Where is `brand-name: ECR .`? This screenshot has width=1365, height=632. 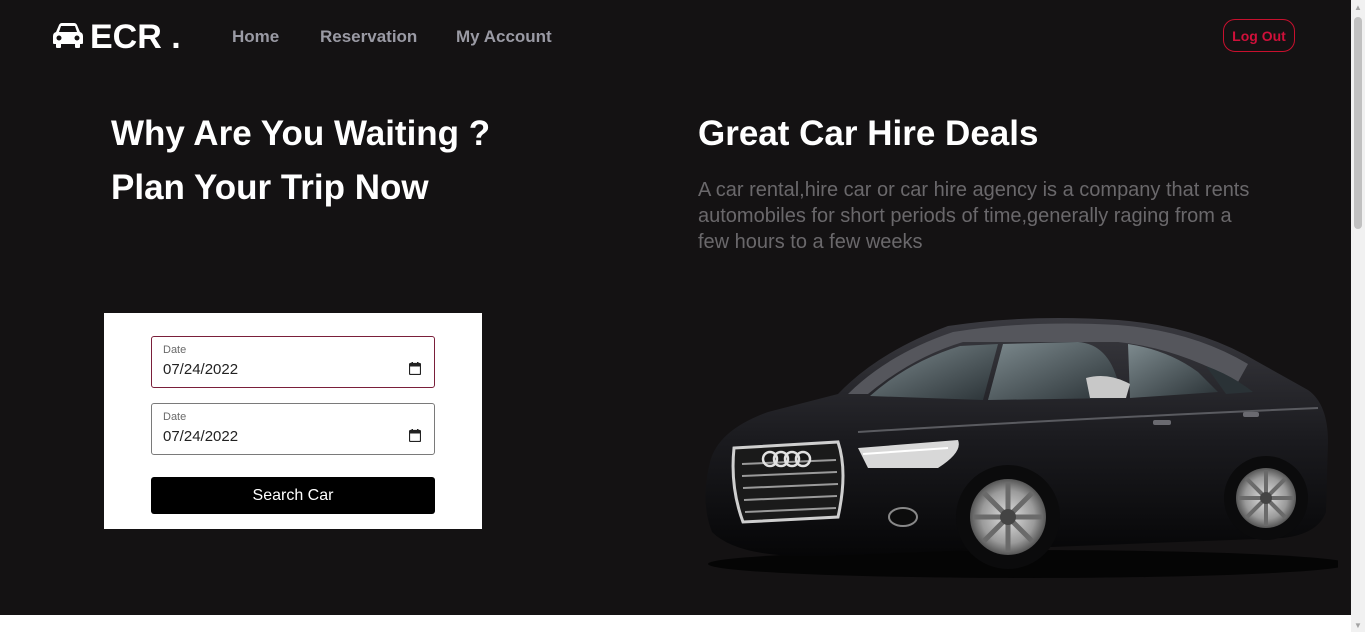 brand-name: ECR . is located at coordinates (135, 36).